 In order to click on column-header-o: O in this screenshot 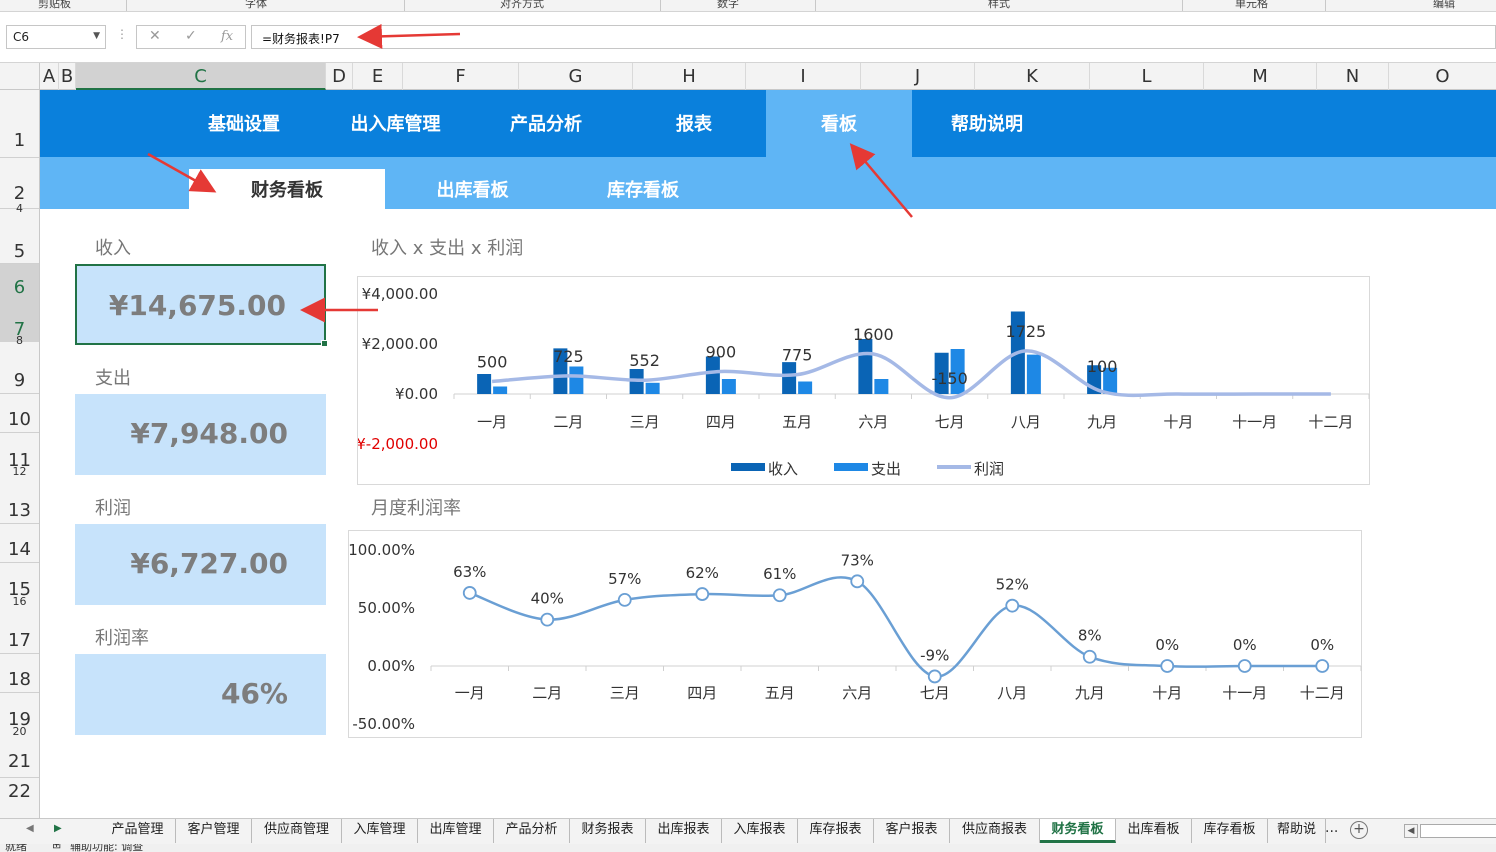, I will do `click(1442, 76)`.